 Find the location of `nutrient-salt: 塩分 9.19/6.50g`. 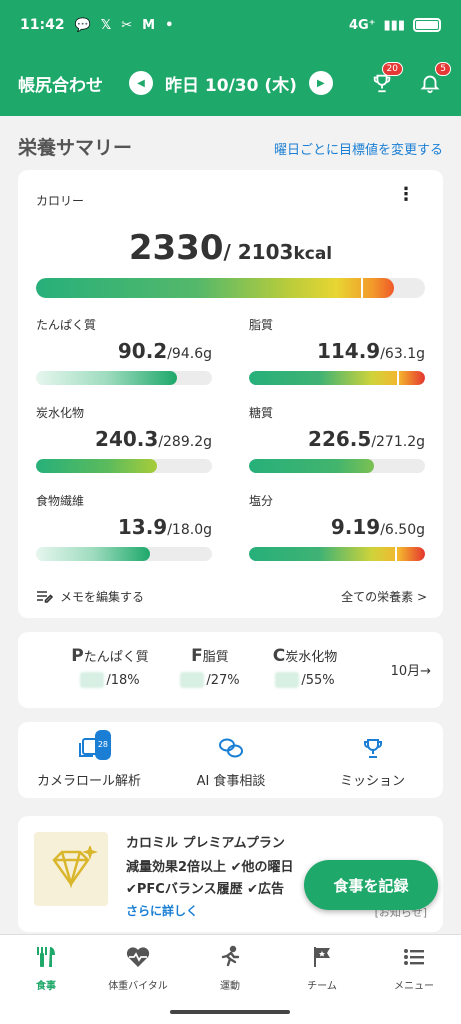

nutrient-salt: 塩分 9.19/6.50g is located at coordinates (337, 526).